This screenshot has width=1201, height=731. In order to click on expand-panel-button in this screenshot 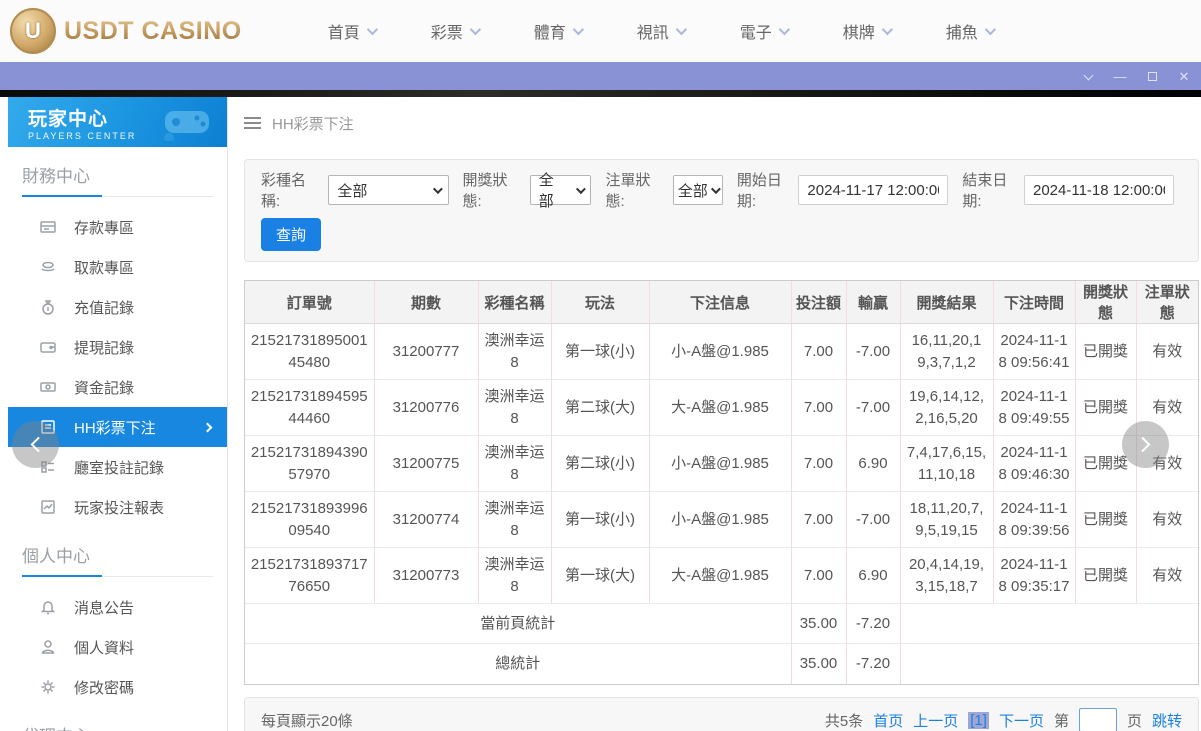, I will do `click(1145, 444)`.